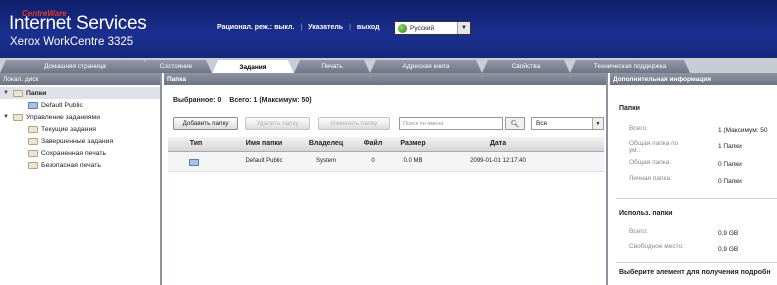  I want to click on tree-item-label: Сохраненная печать, so click(74, 153).